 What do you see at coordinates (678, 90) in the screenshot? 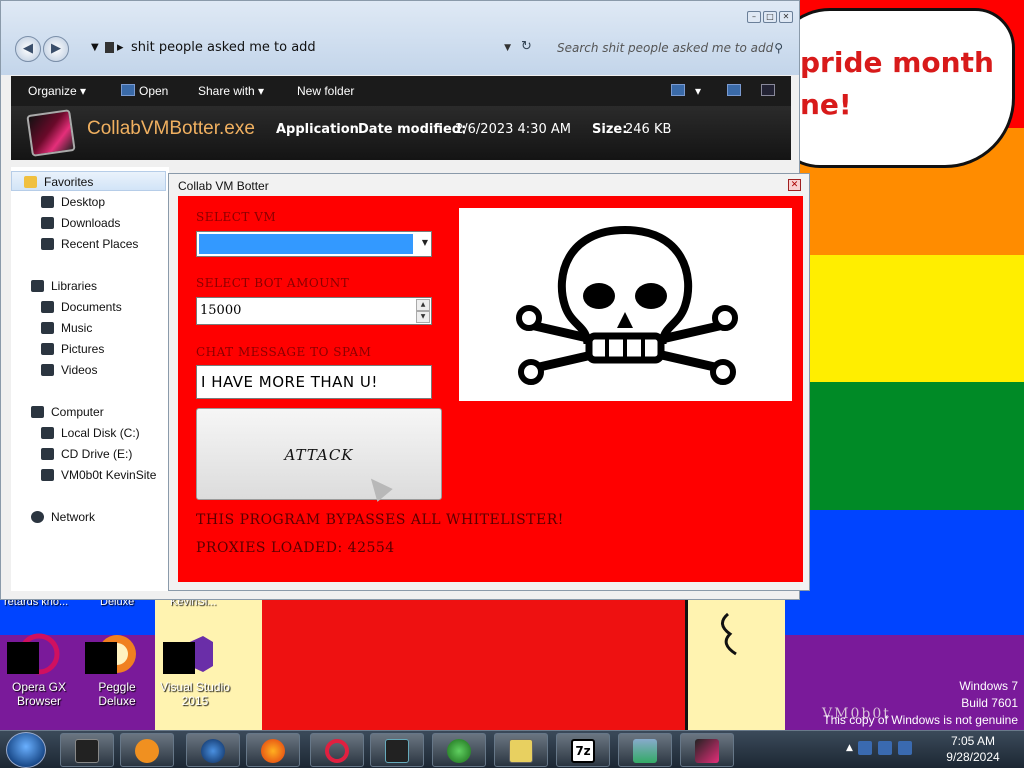
I see `view-options-icon` at bounding box center [678, 90].